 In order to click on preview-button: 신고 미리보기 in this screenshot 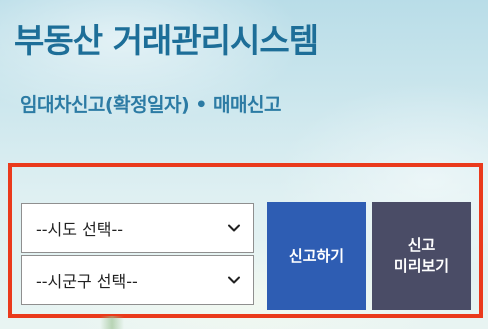, I will do `click(421, 256)`.